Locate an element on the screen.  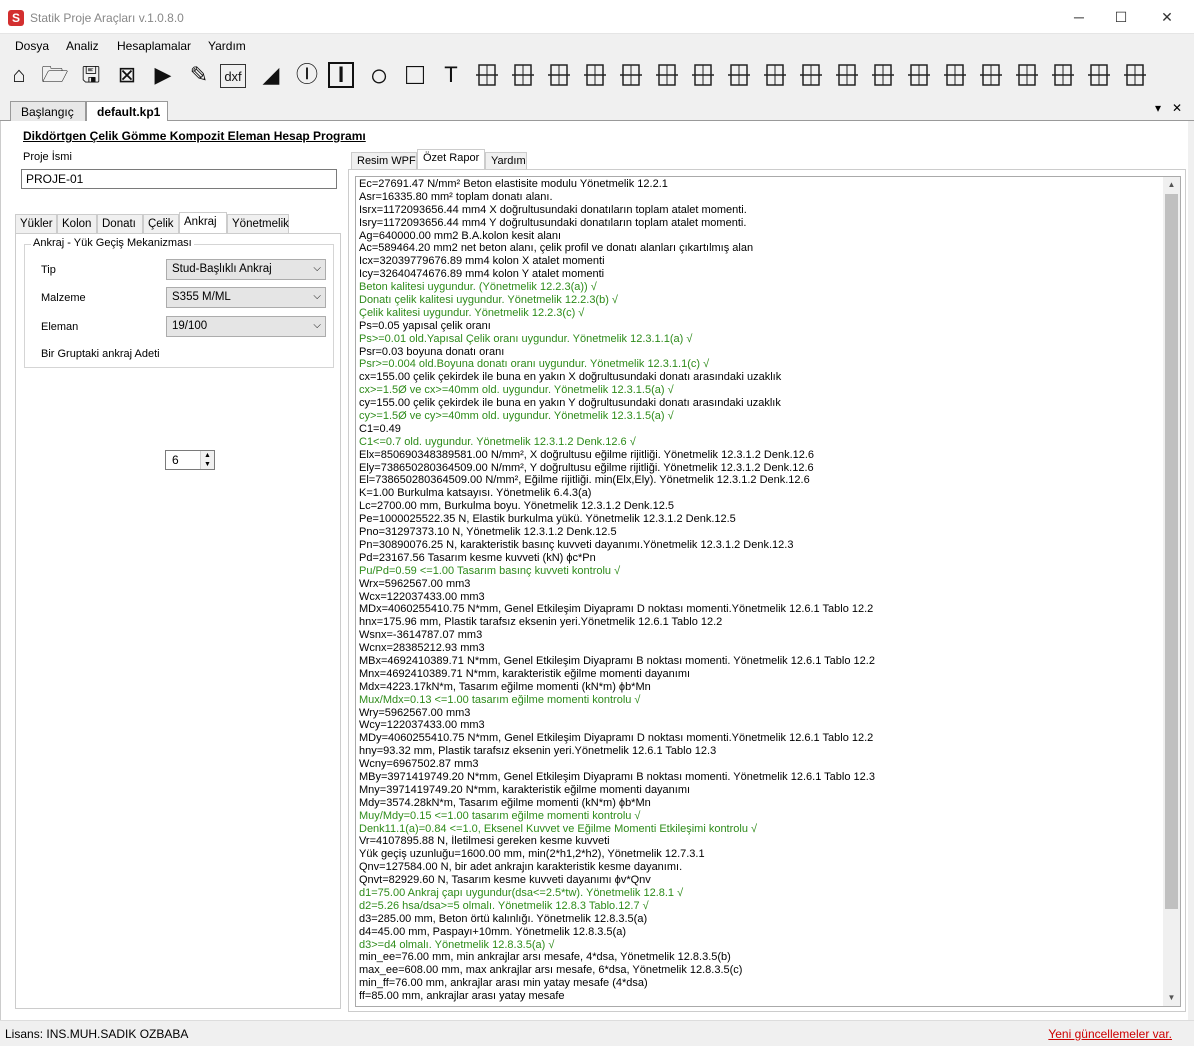
flange-icon is located at coordinates (811, 75).